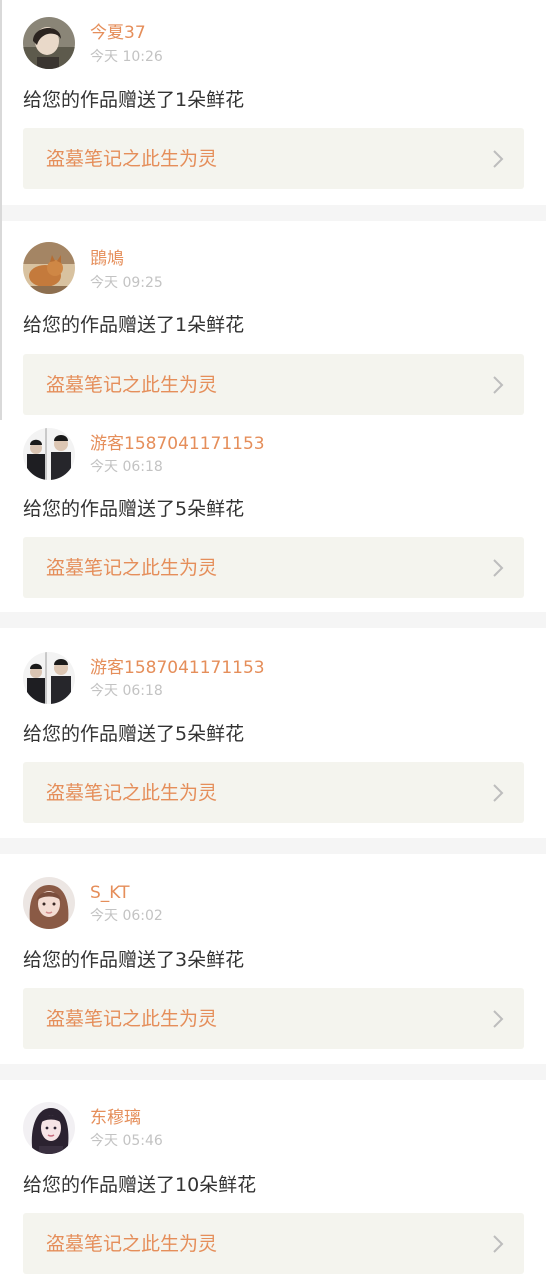  Describe the element at coordinates (134, 960) in the screenshot. I see `gift-message: 给您的作品赠送了3朵鲜花` at that location.